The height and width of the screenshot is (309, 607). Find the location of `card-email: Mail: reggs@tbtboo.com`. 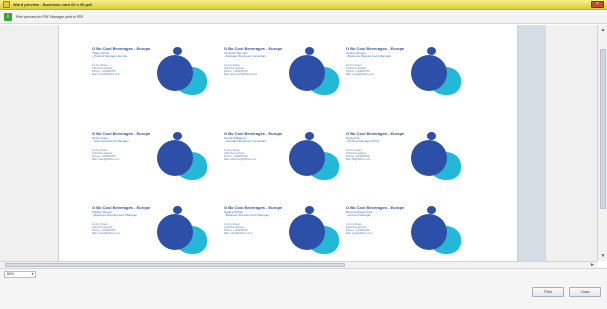

card-email: Mail: reggs@tbtboo.com is located at coordinates (360, 74).